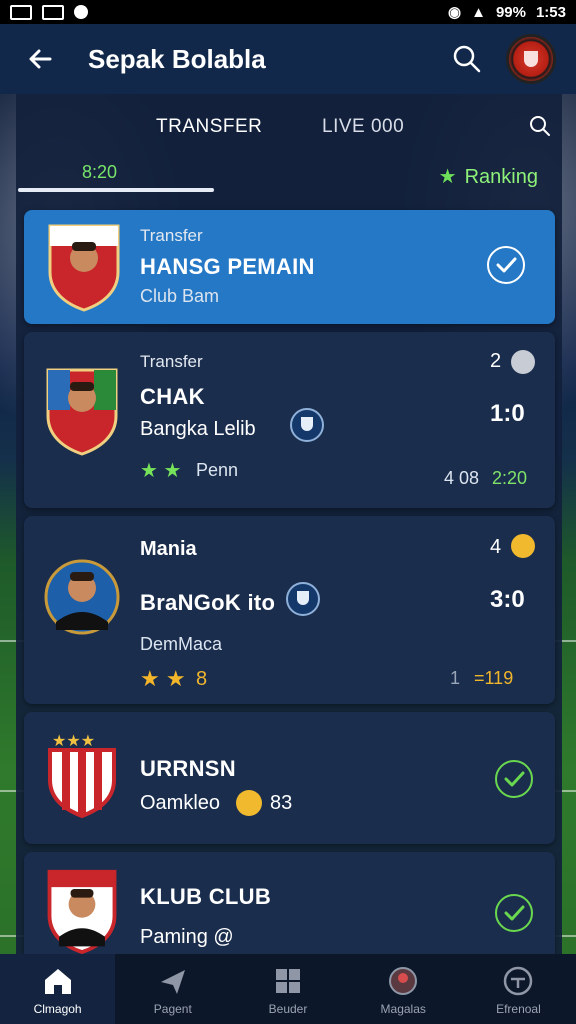 The height and width of the screenshot is (1024, 576). I want to click on nav-magalas: Magalas, so click(403, 989).